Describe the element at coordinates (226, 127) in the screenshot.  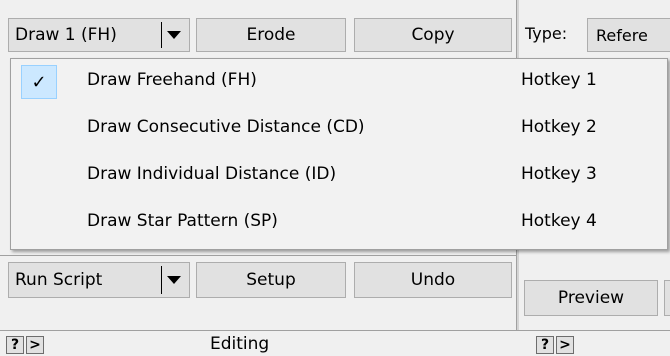
I see `menu-item-label: Draw Consecutive Distance (CD)` at that location.